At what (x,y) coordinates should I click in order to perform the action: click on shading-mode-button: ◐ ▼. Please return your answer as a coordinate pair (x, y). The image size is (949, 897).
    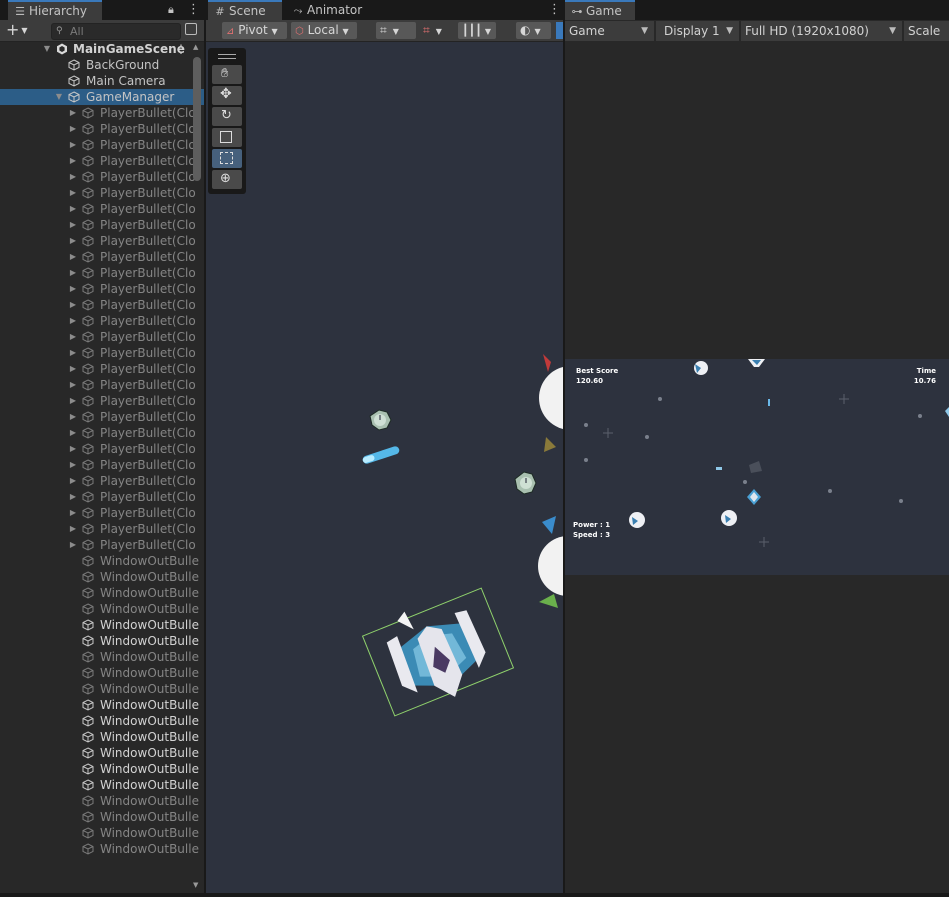
    Looking at the image, I should click on (533, 30).